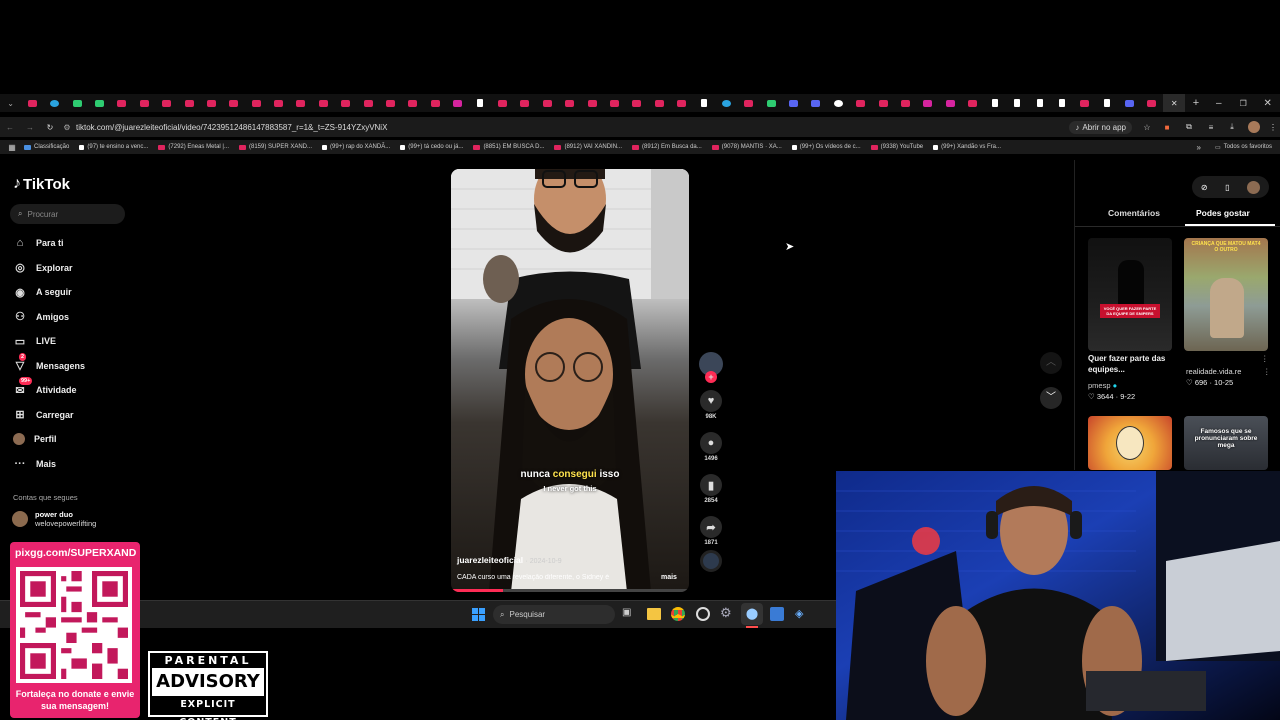 The image size is (1280, 720). I want to click on video-card: CRIANÇA QUE MATOU MAT4 O OUTRO, so click(1226, 294).